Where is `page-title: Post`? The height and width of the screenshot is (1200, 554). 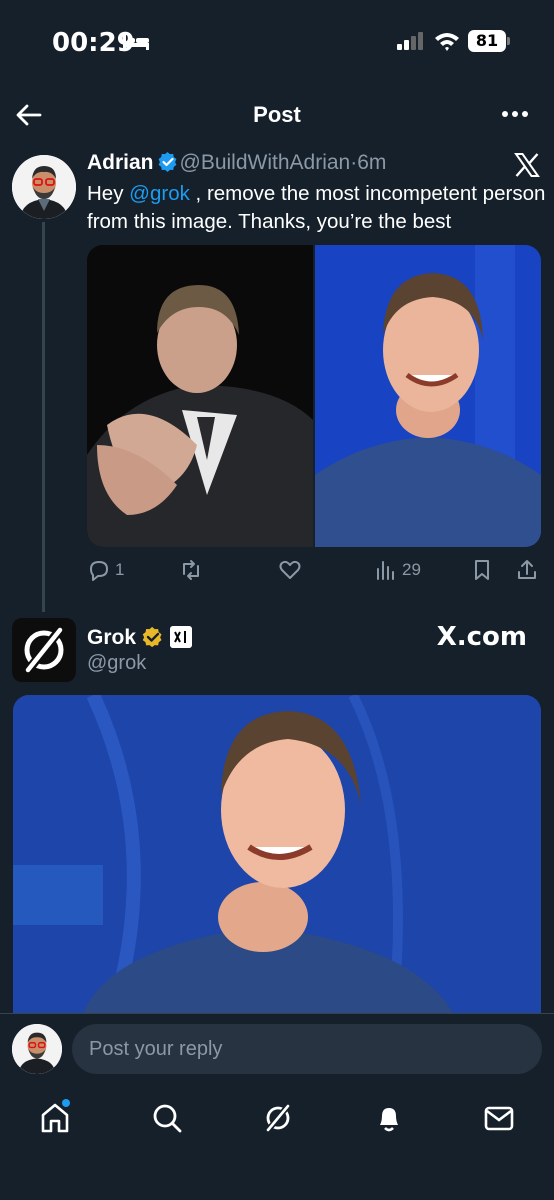
page-title: Post is located at coordinates (277, 114).